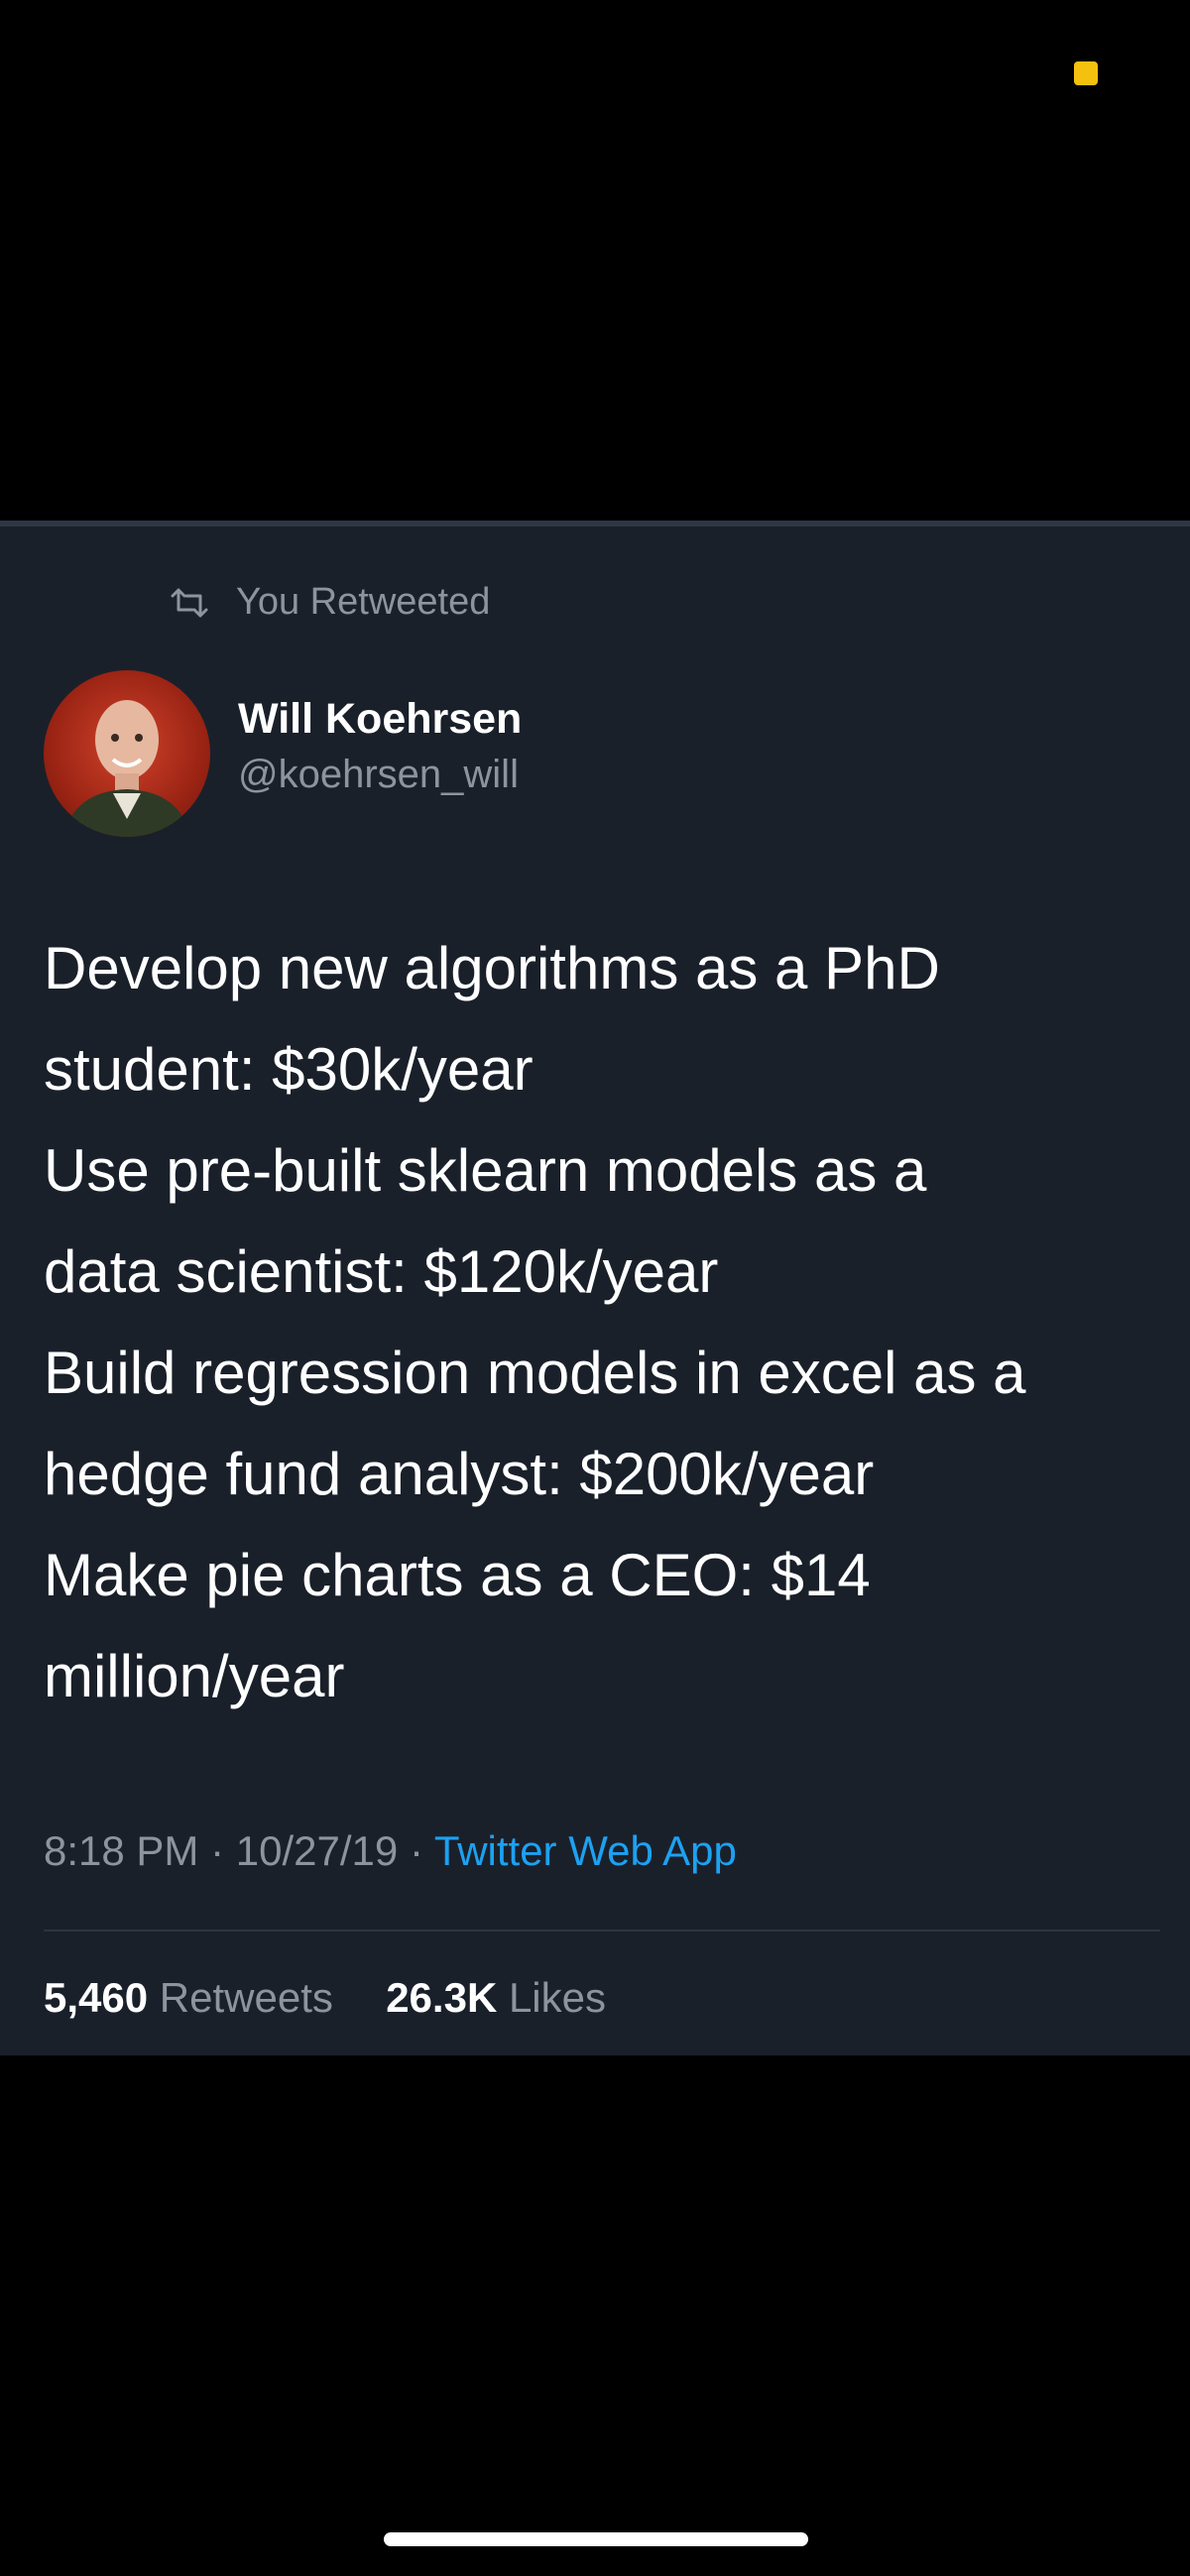  Describe the element at coordinates (585, 1850) in the screenshot. I see `tweet-source-link: Twitter Web App` at that location.